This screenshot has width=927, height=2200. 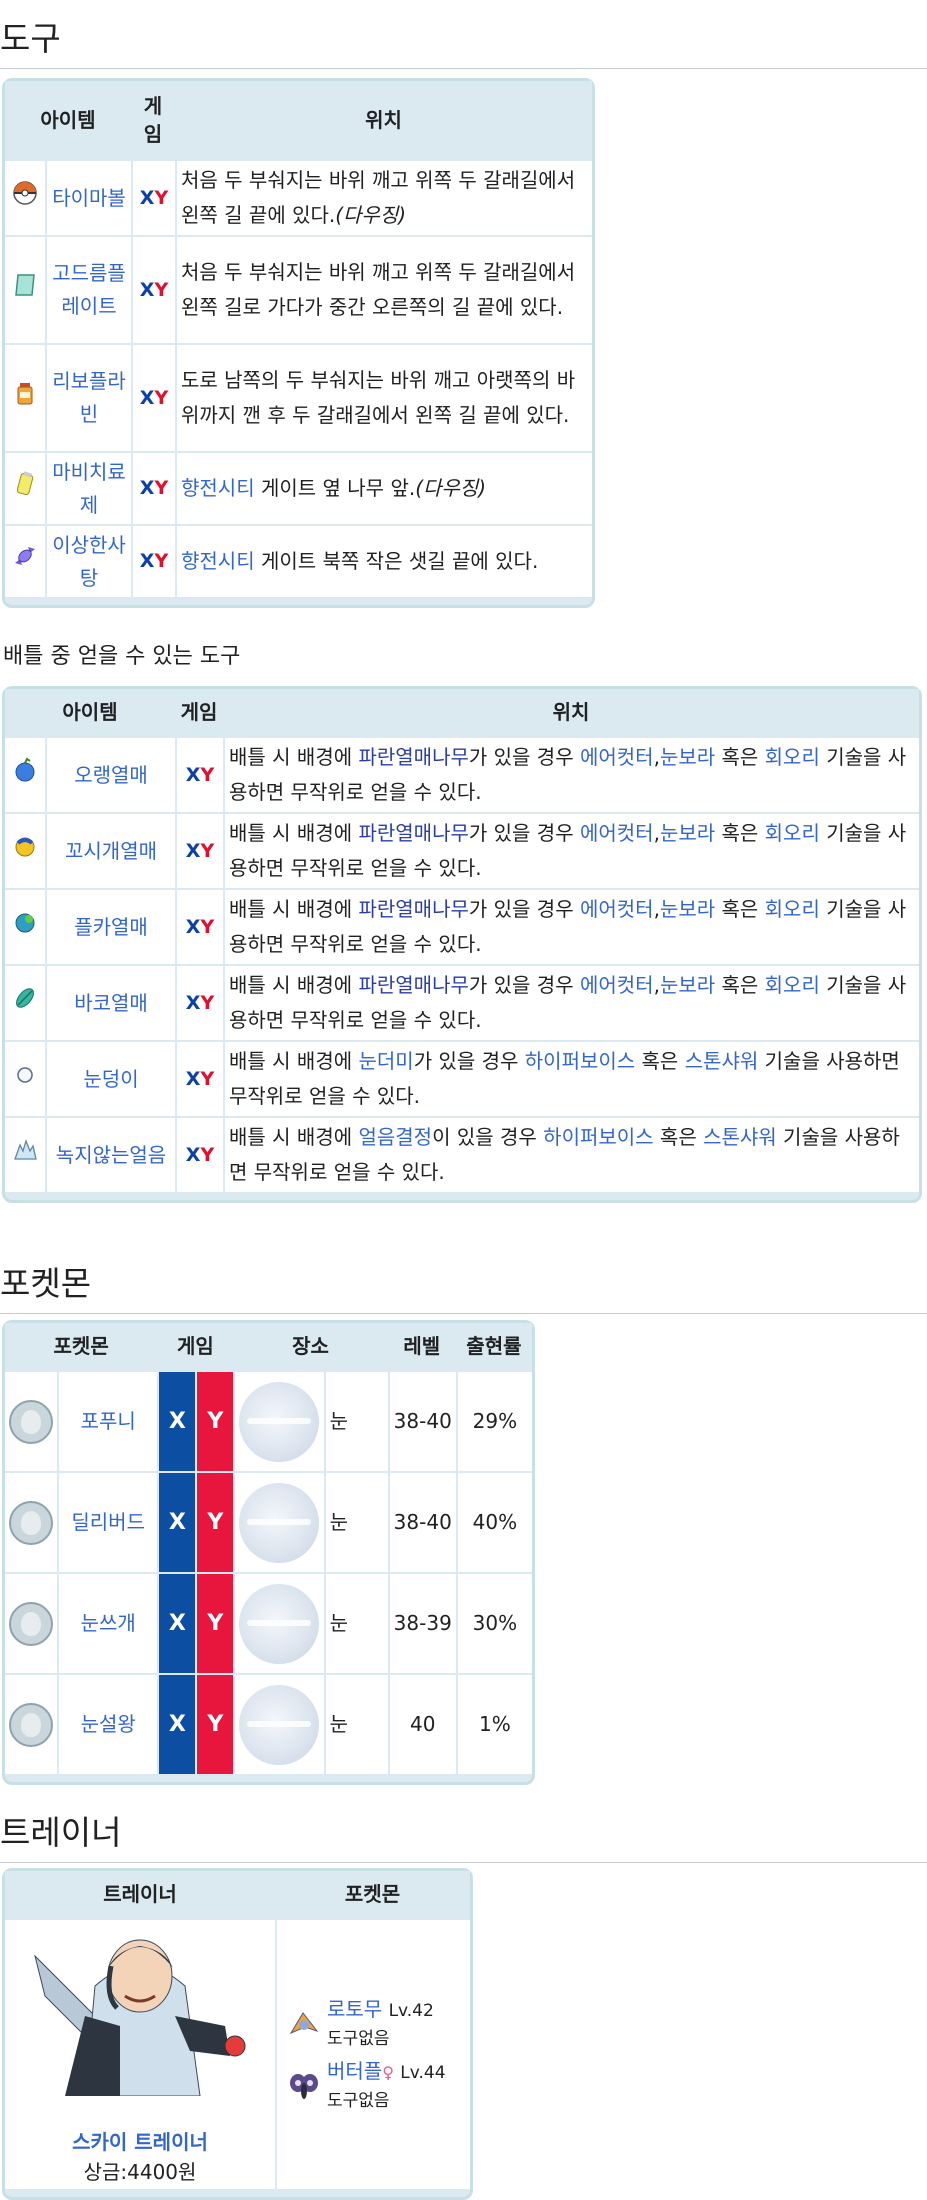 What do you see at coordinates (68, 120) in the screenshot?
I see `col-header-item: 아이템` at bounding box center [68, 120].